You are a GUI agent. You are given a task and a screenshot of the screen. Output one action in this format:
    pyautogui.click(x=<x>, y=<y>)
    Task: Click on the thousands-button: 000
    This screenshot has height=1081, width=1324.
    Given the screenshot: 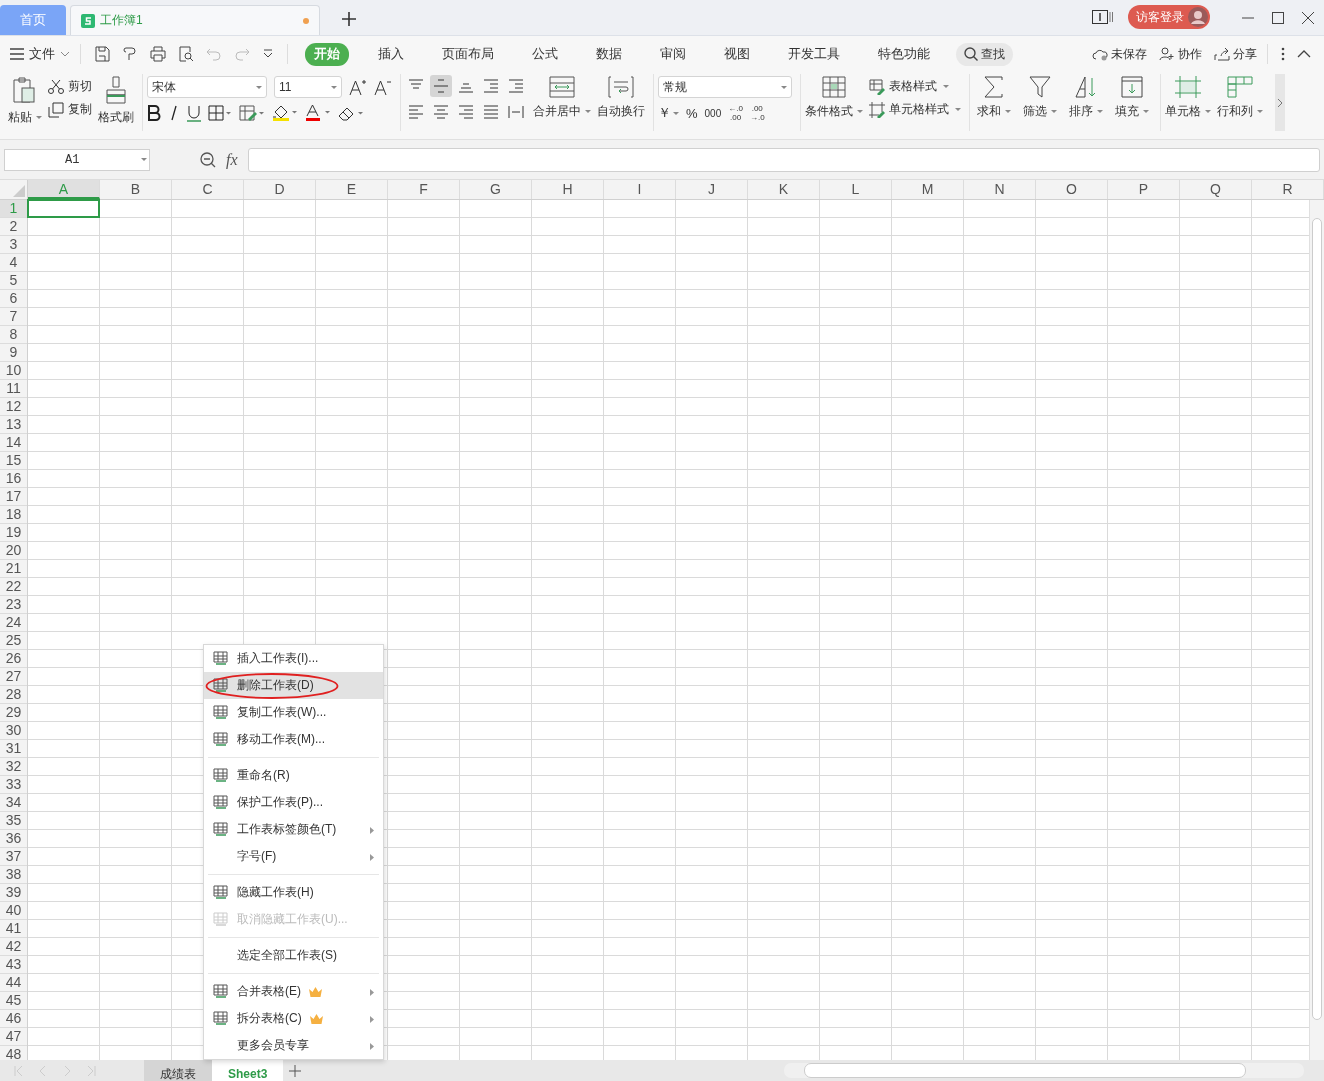 What is the action you would take?
    pyautogui.click(x=713, y=113)
    